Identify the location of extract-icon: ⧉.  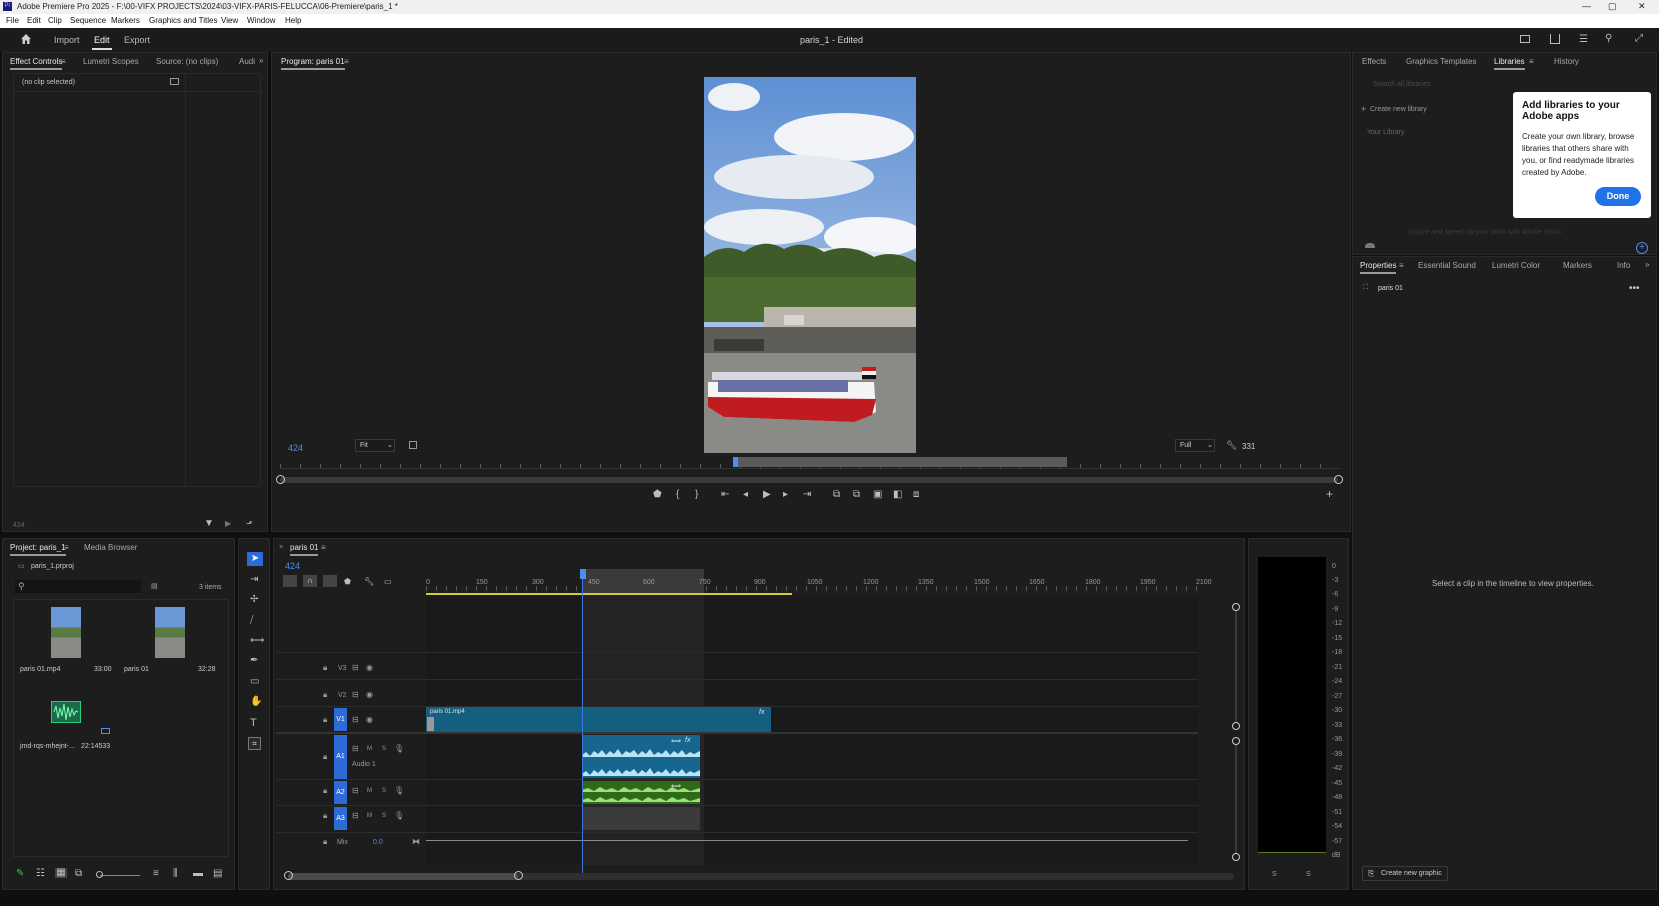
(856, 495).